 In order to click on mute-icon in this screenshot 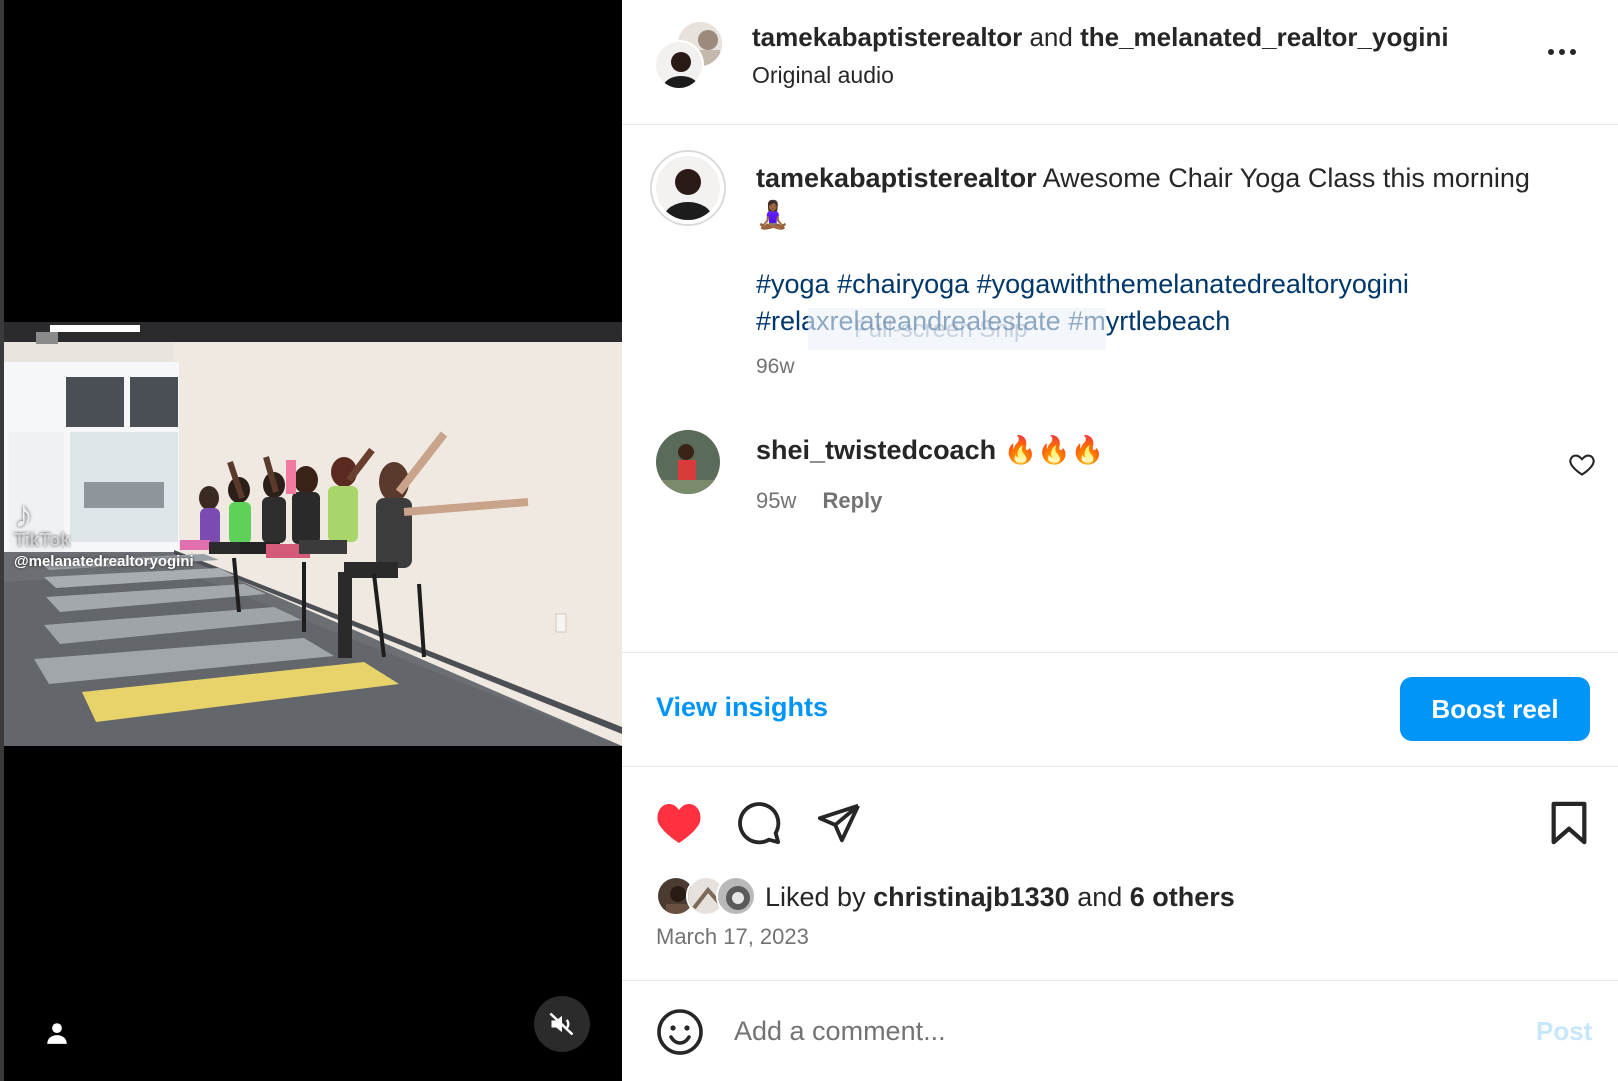, I will do `click(561, 1024)`.